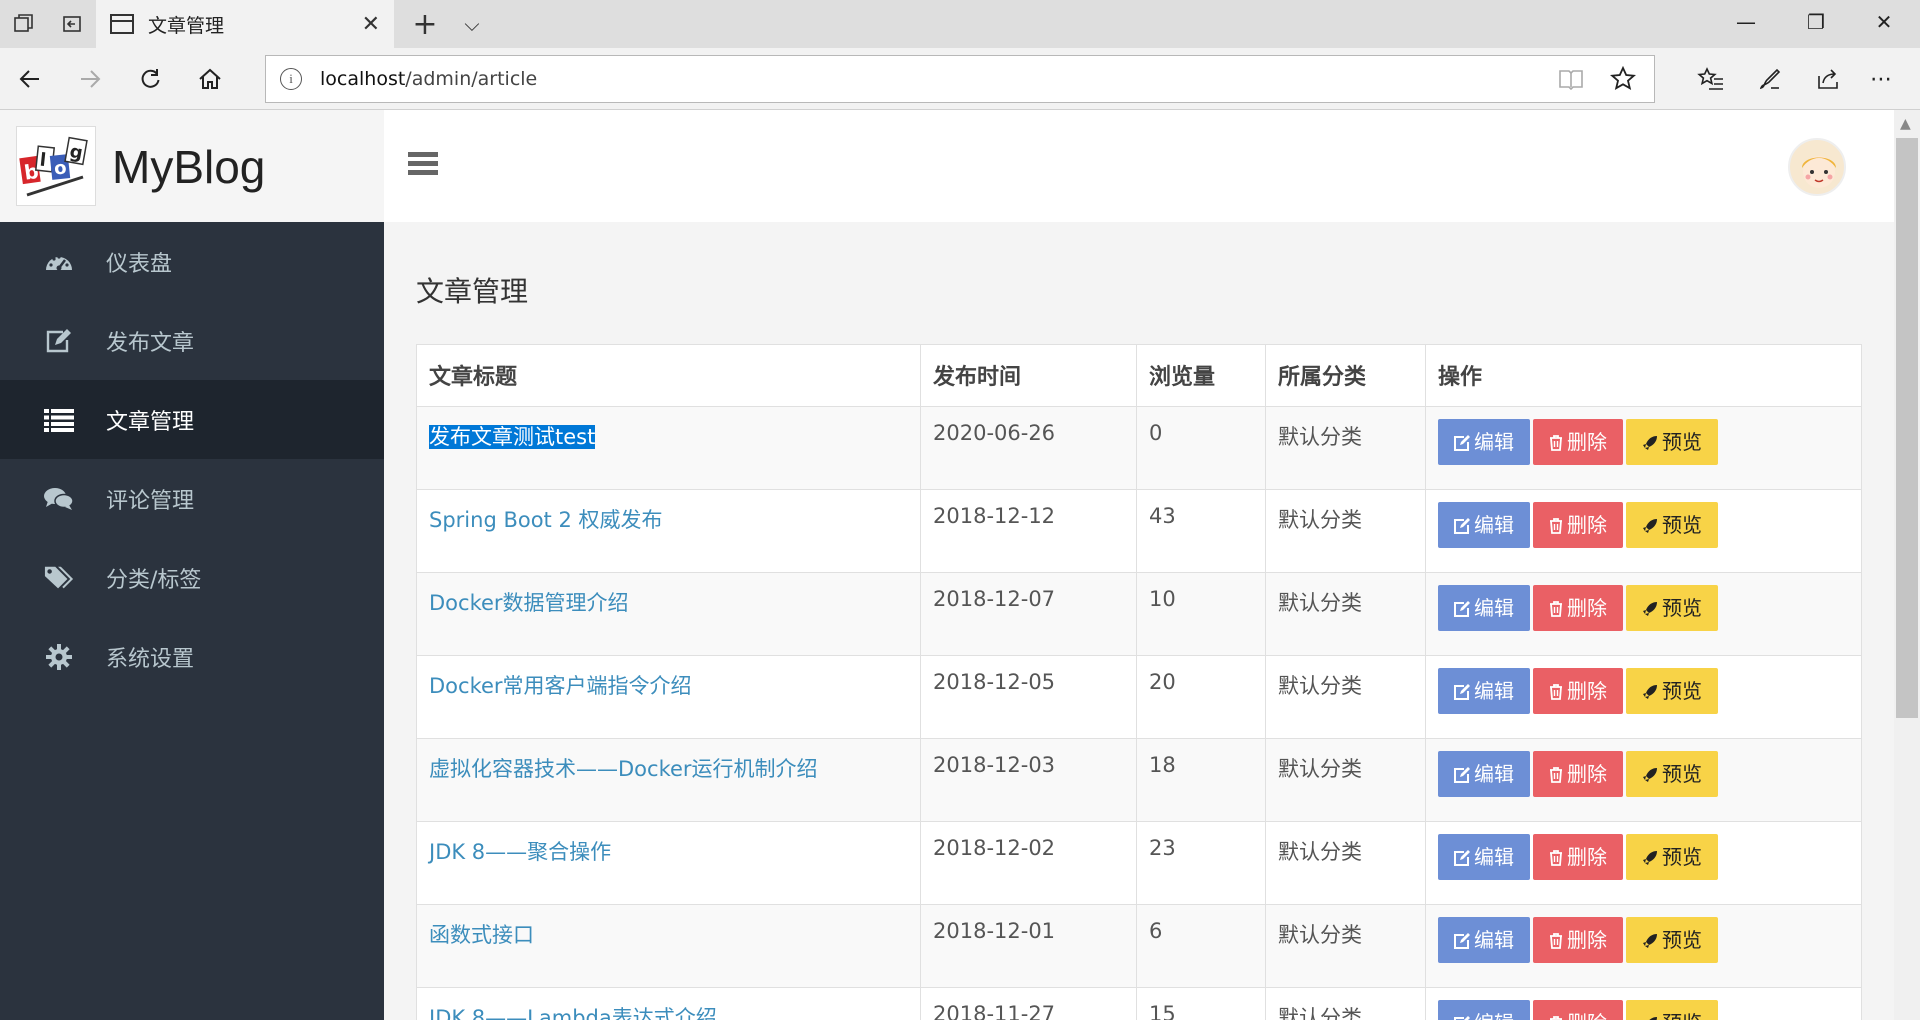 This screenshot has height=1020, width=1920. What do you see at coordinates (1623, 80) in the screenshot?
I see `favorite-star-icon` at bounding box center [1623, 80].